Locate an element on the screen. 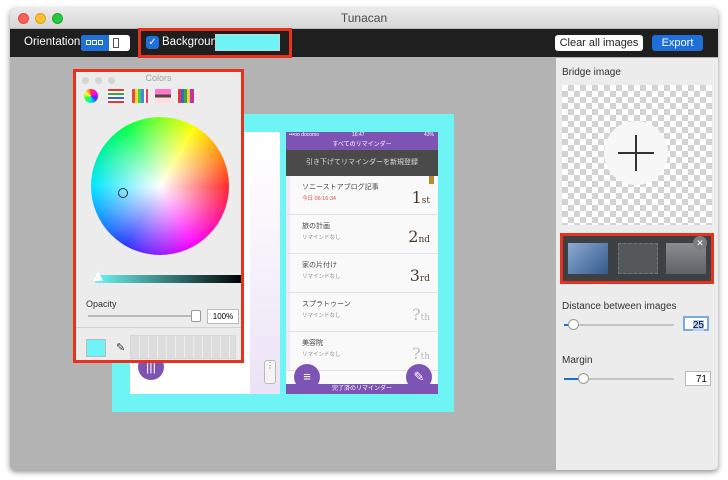 The height and width of the screenshot is (480, 728). bridge-image-drop-area is located at coordinates (637, 155).